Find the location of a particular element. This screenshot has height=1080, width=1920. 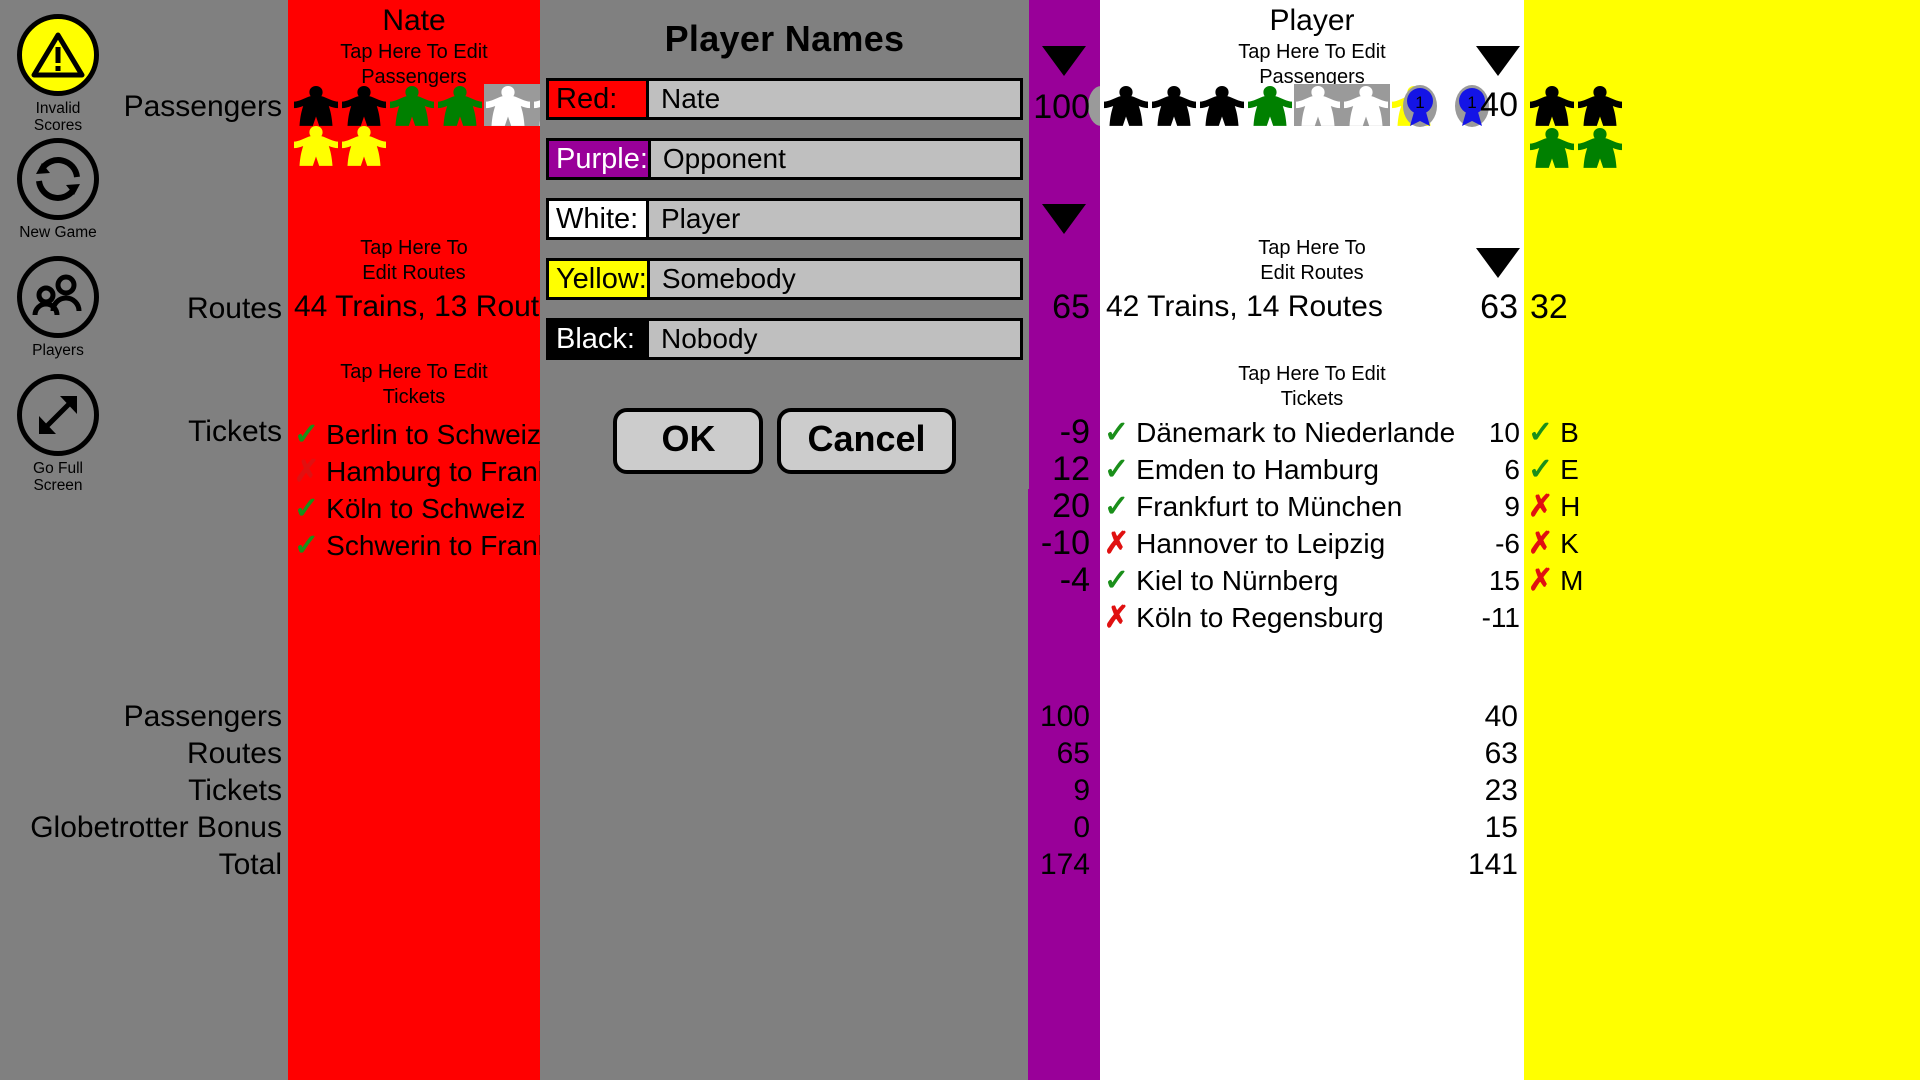

dialog-field-red: Red: Nate is located at coordinates (784, 99).